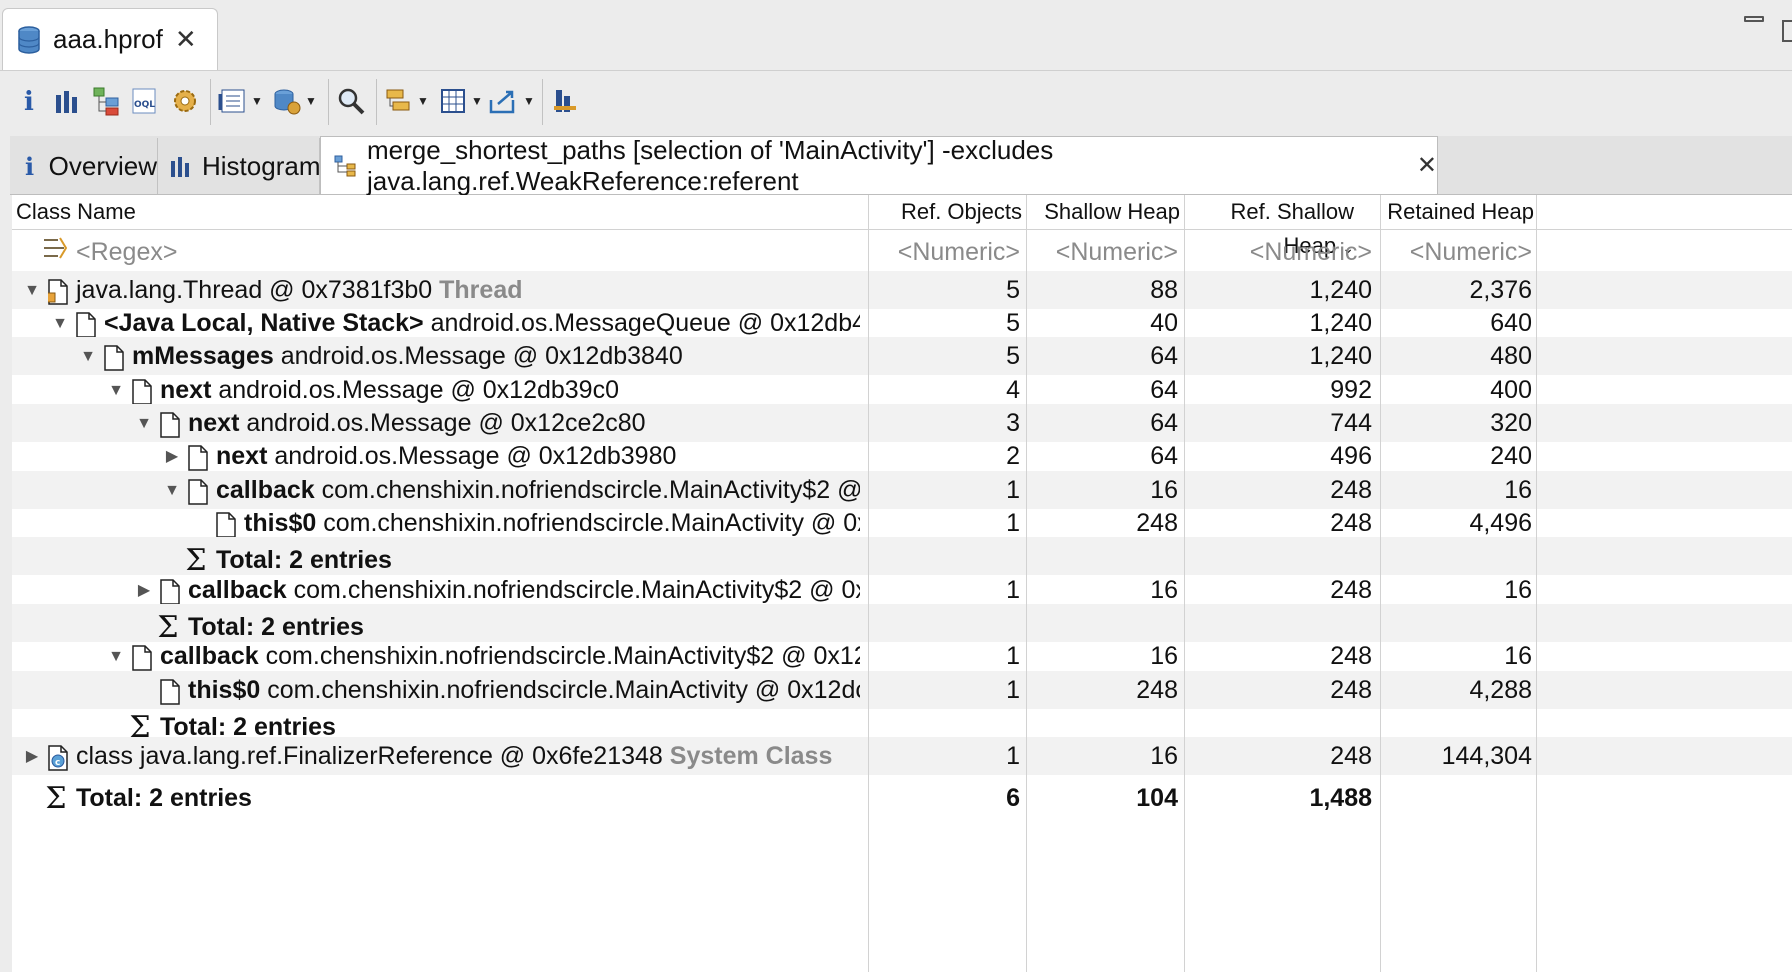 This screenshot has height=972, width=1792. I want to click on shallow-heap-cell: 64, so click(1164, 456).